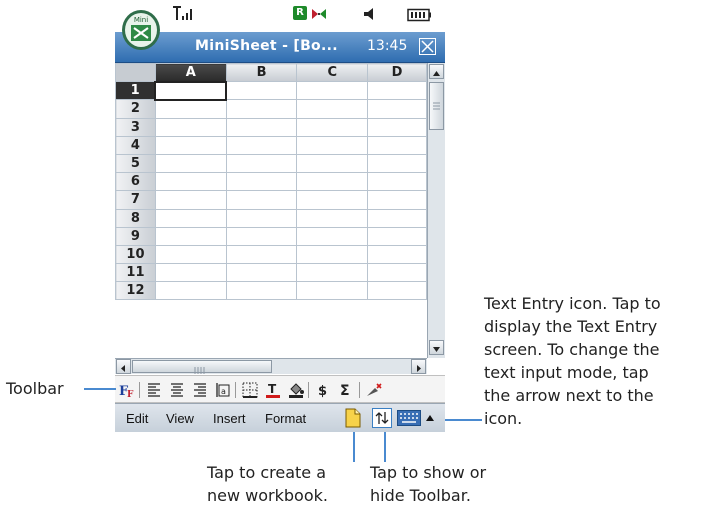 This screenshot has width=707, height=508. Describe the element at coordinates (250, 390) in the screenshot. I see `borders-icon` at that location.